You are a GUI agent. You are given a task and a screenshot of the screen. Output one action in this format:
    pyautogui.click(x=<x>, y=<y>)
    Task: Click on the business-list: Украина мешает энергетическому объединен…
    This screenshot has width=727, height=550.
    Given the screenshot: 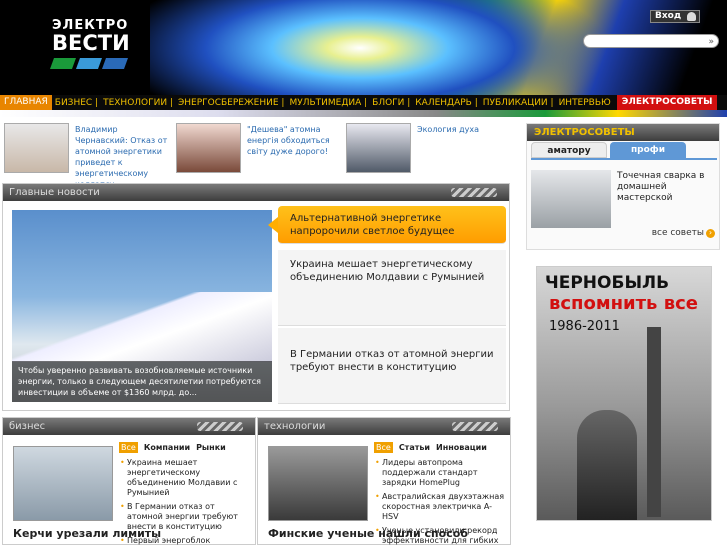 What is the action you would take?
    pyautogui.click(x=186, y=504)
    